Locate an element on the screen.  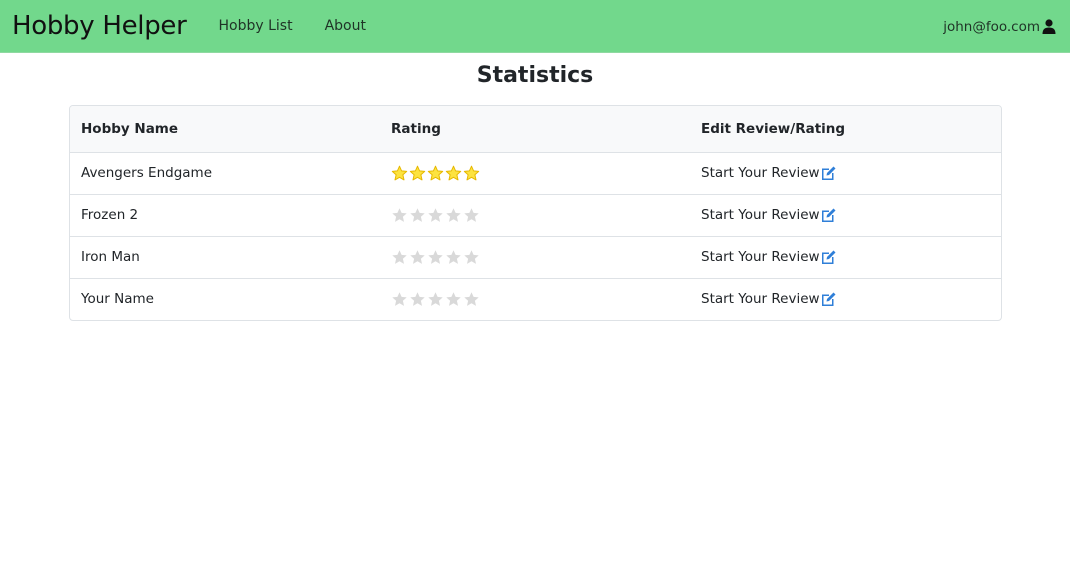
hobby-name-cell: Avengers Endgame is located at coordinates (146, 173).